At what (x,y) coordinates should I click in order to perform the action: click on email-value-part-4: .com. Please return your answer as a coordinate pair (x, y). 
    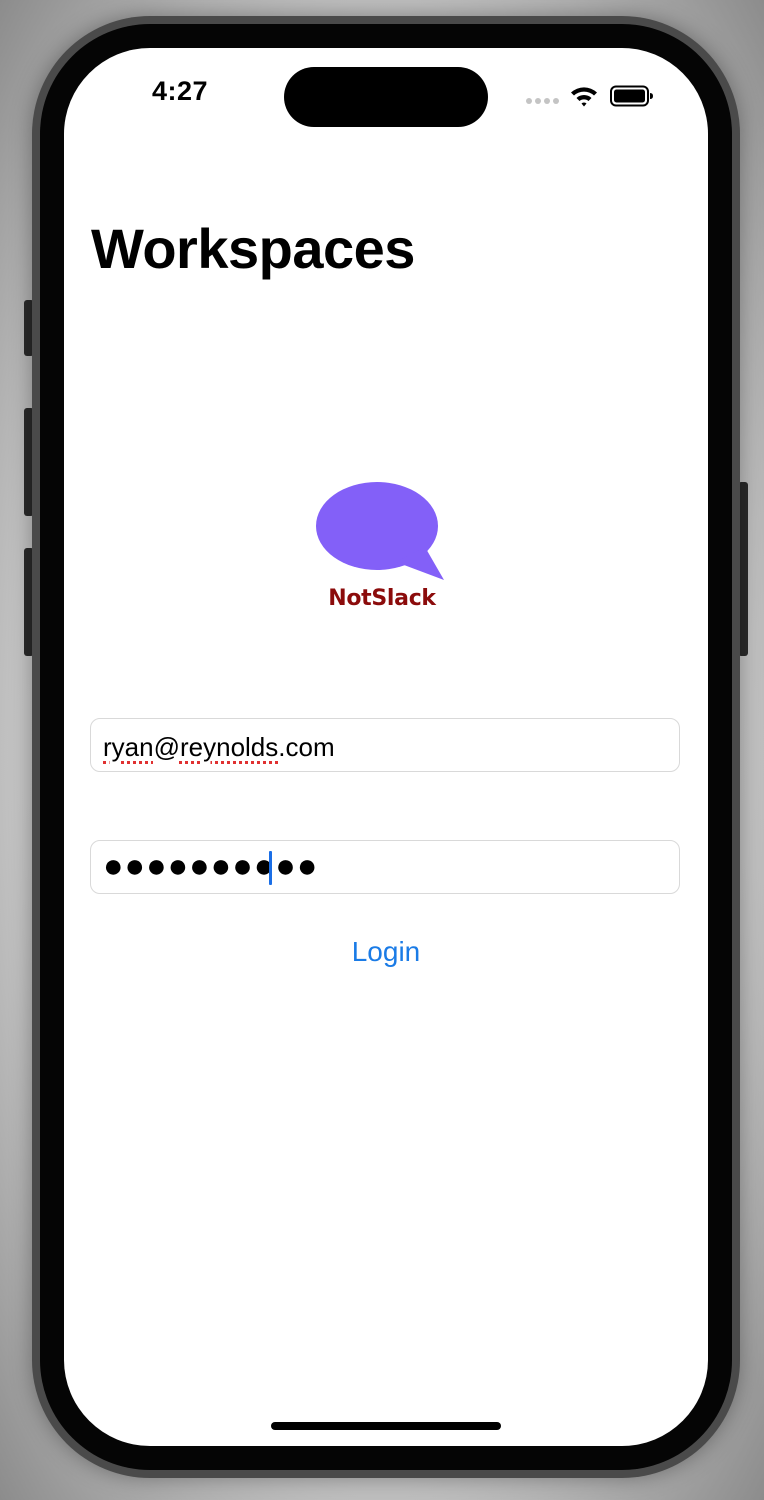
    Looking at the image, I should click on (306, 747).